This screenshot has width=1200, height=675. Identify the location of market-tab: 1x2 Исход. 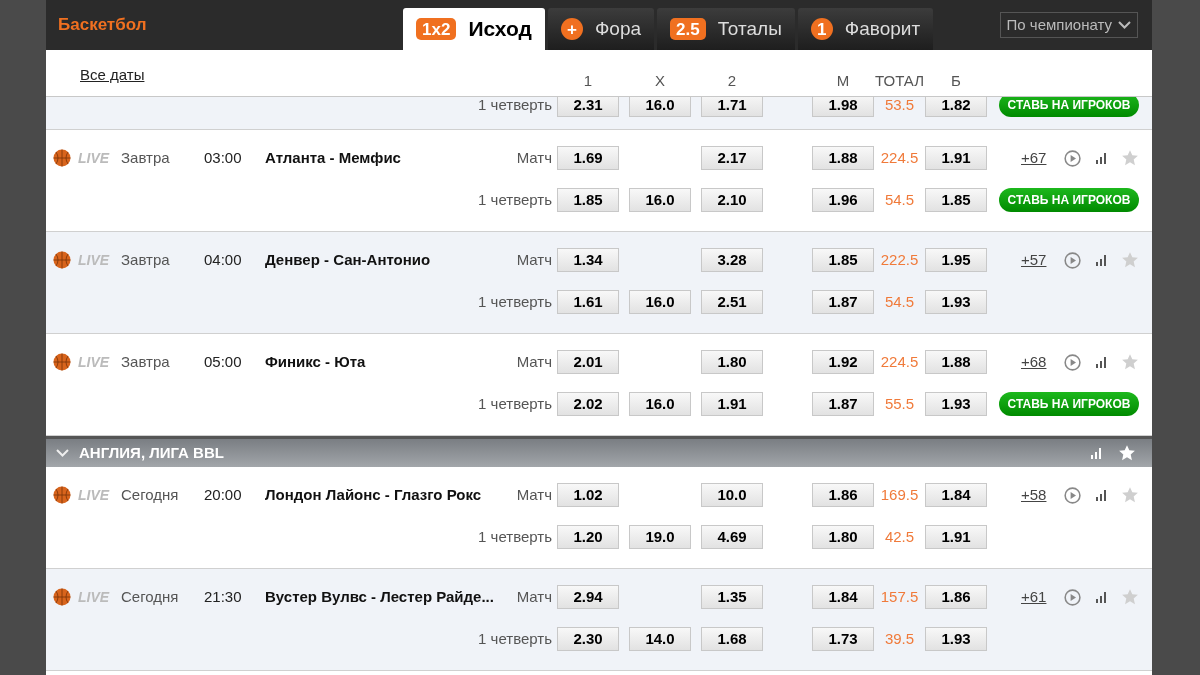
(474, 29).